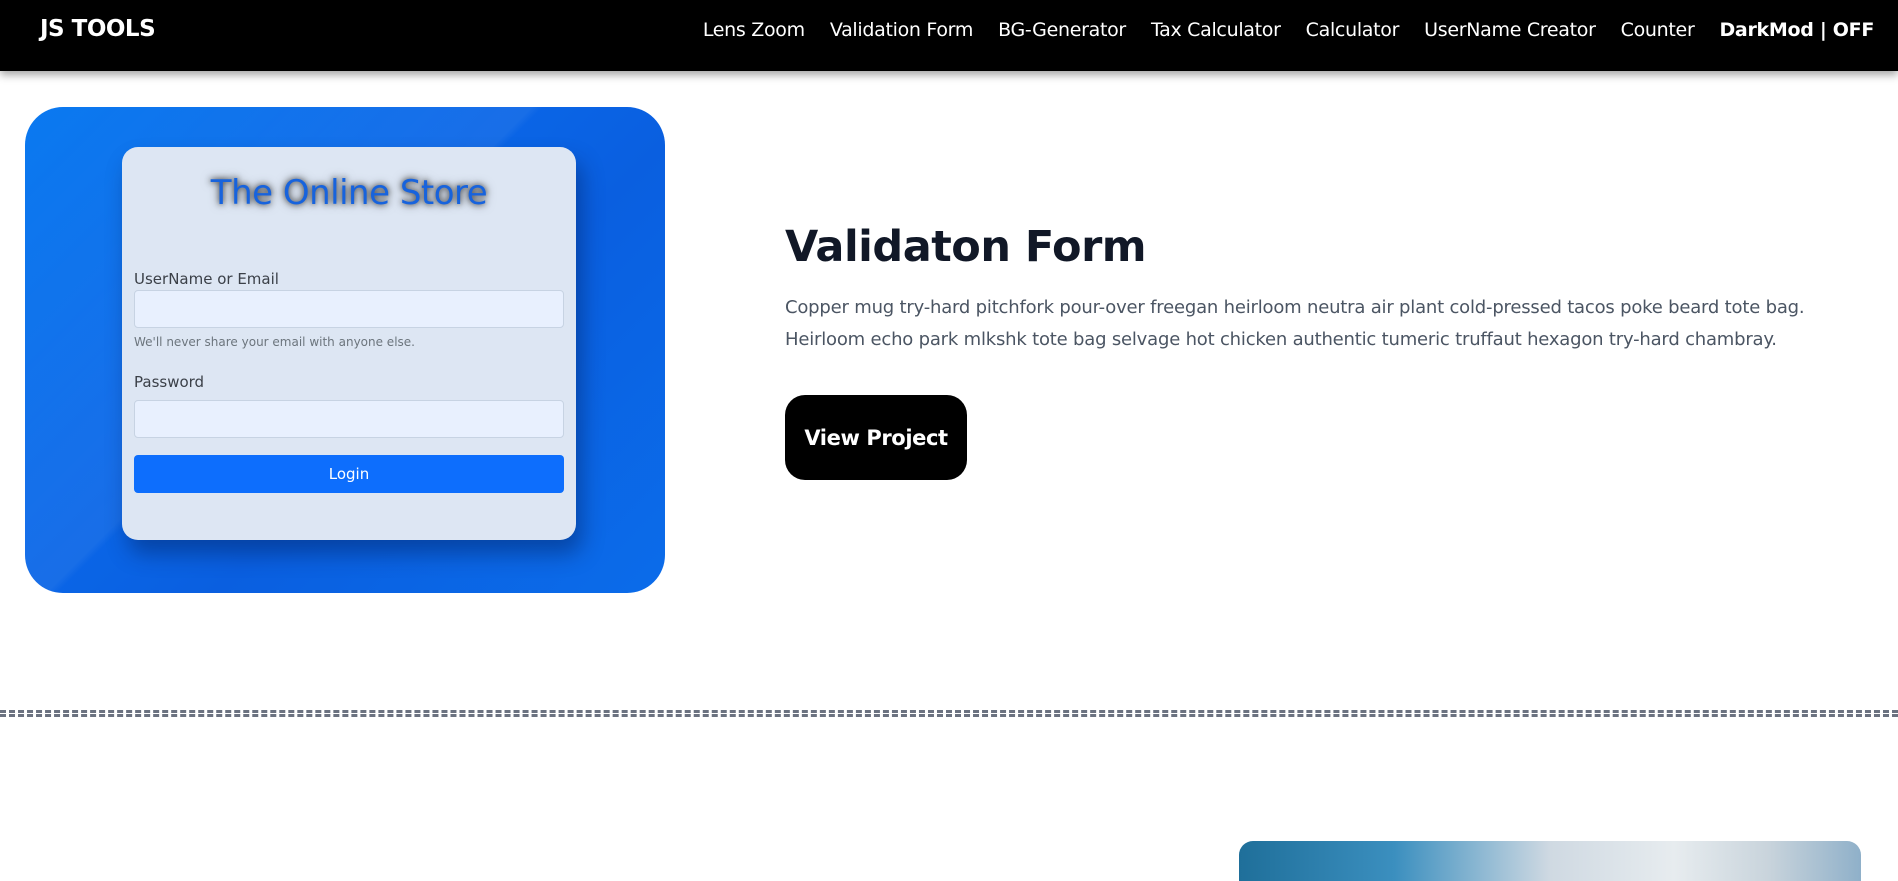 The height and width of the screenshot is (881, 1898). What do you see at coordinates (169, 382) in the screenshot?
I see `password-label: Password` at bounding box center [169, 382].